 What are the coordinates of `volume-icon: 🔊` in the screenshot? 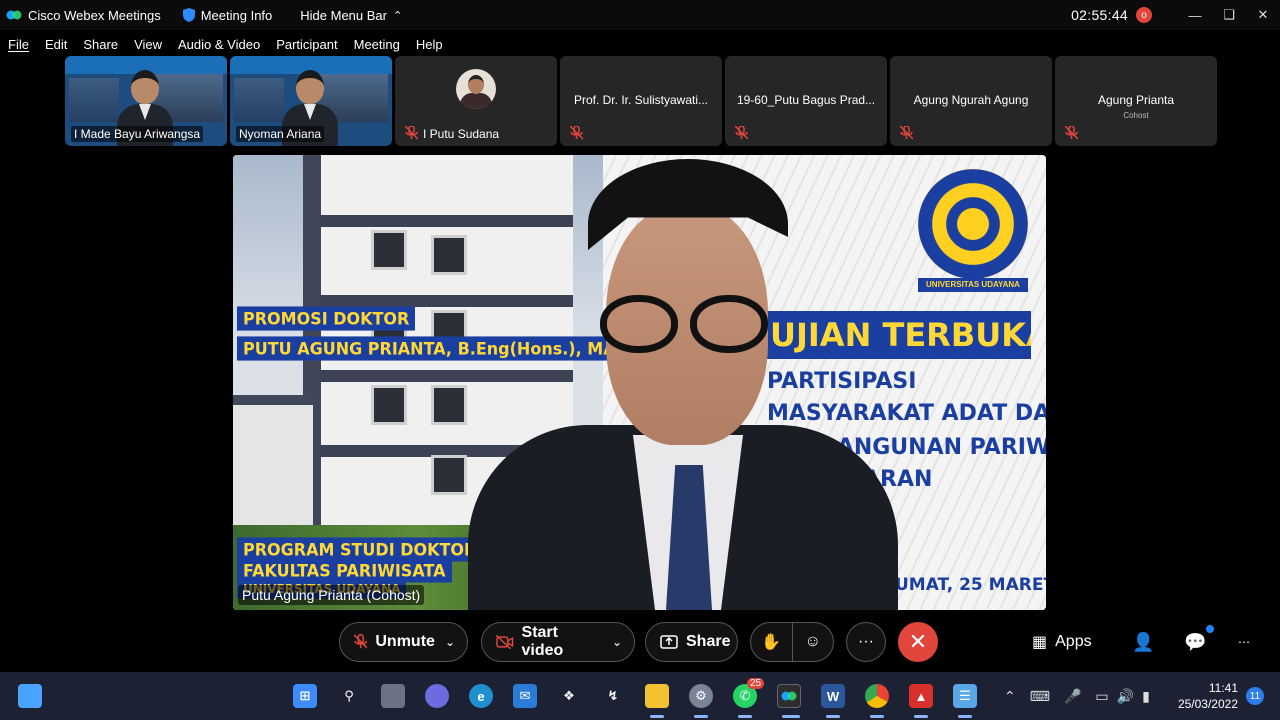 It's located at (1125, 696).